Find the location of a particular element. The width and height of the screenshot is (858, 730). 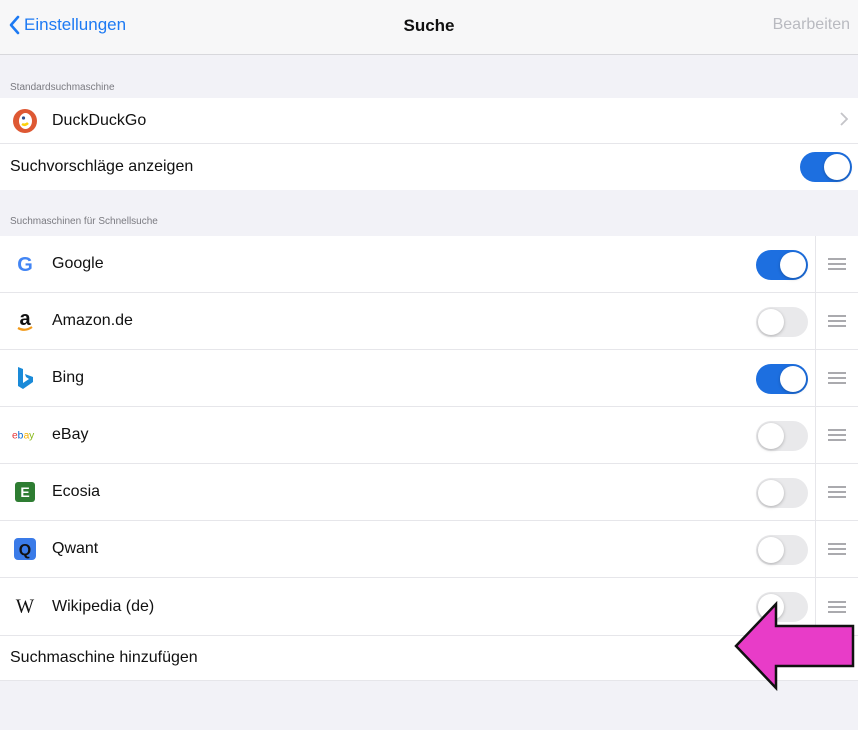

google-icon: G is located at coordinates (25, 264).